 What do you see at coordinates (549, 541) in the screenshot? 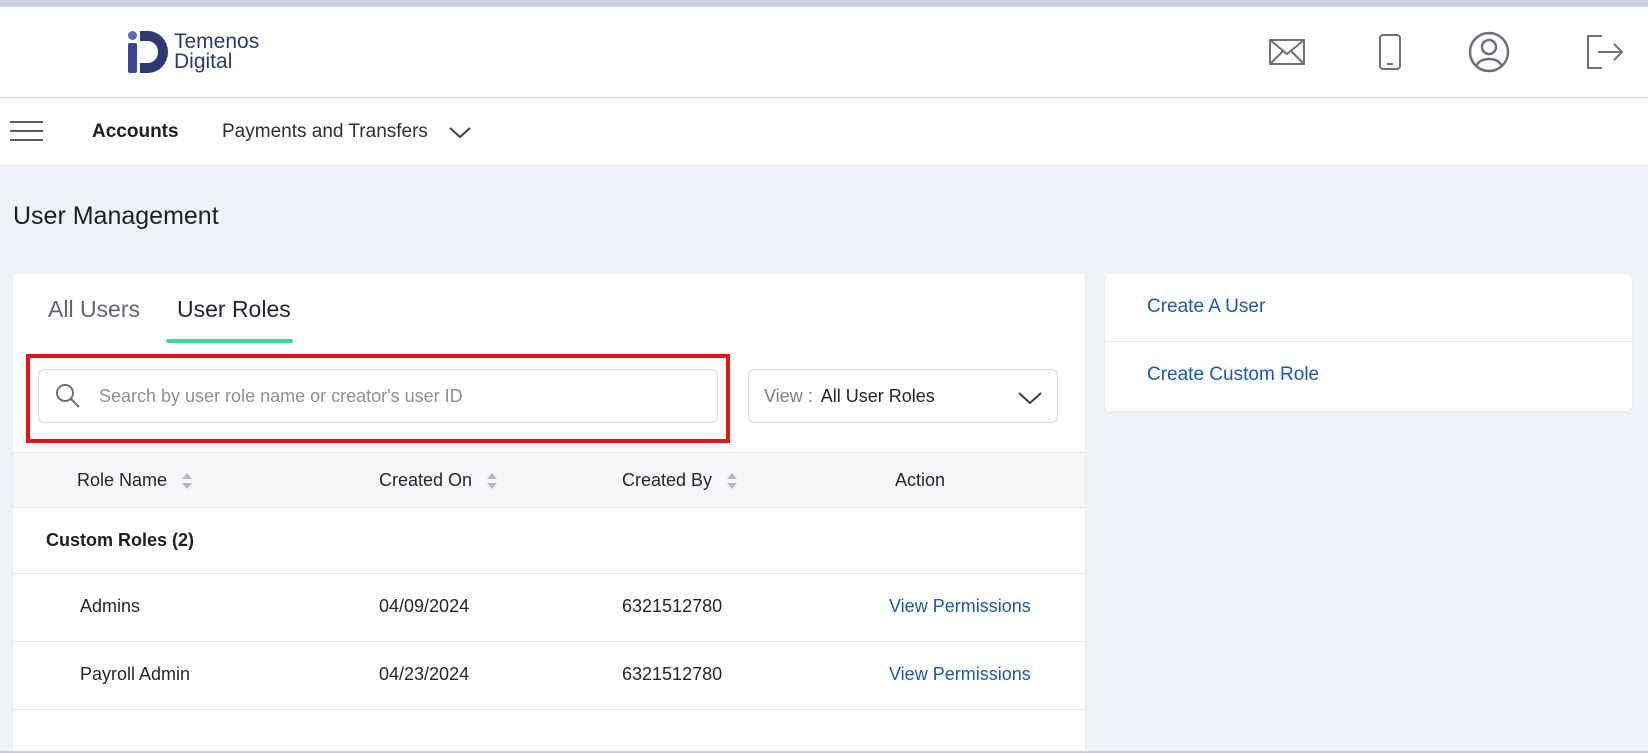
I see `group-row-custom-roles: Custom Roles (2)` at bounding box center [549, 541].